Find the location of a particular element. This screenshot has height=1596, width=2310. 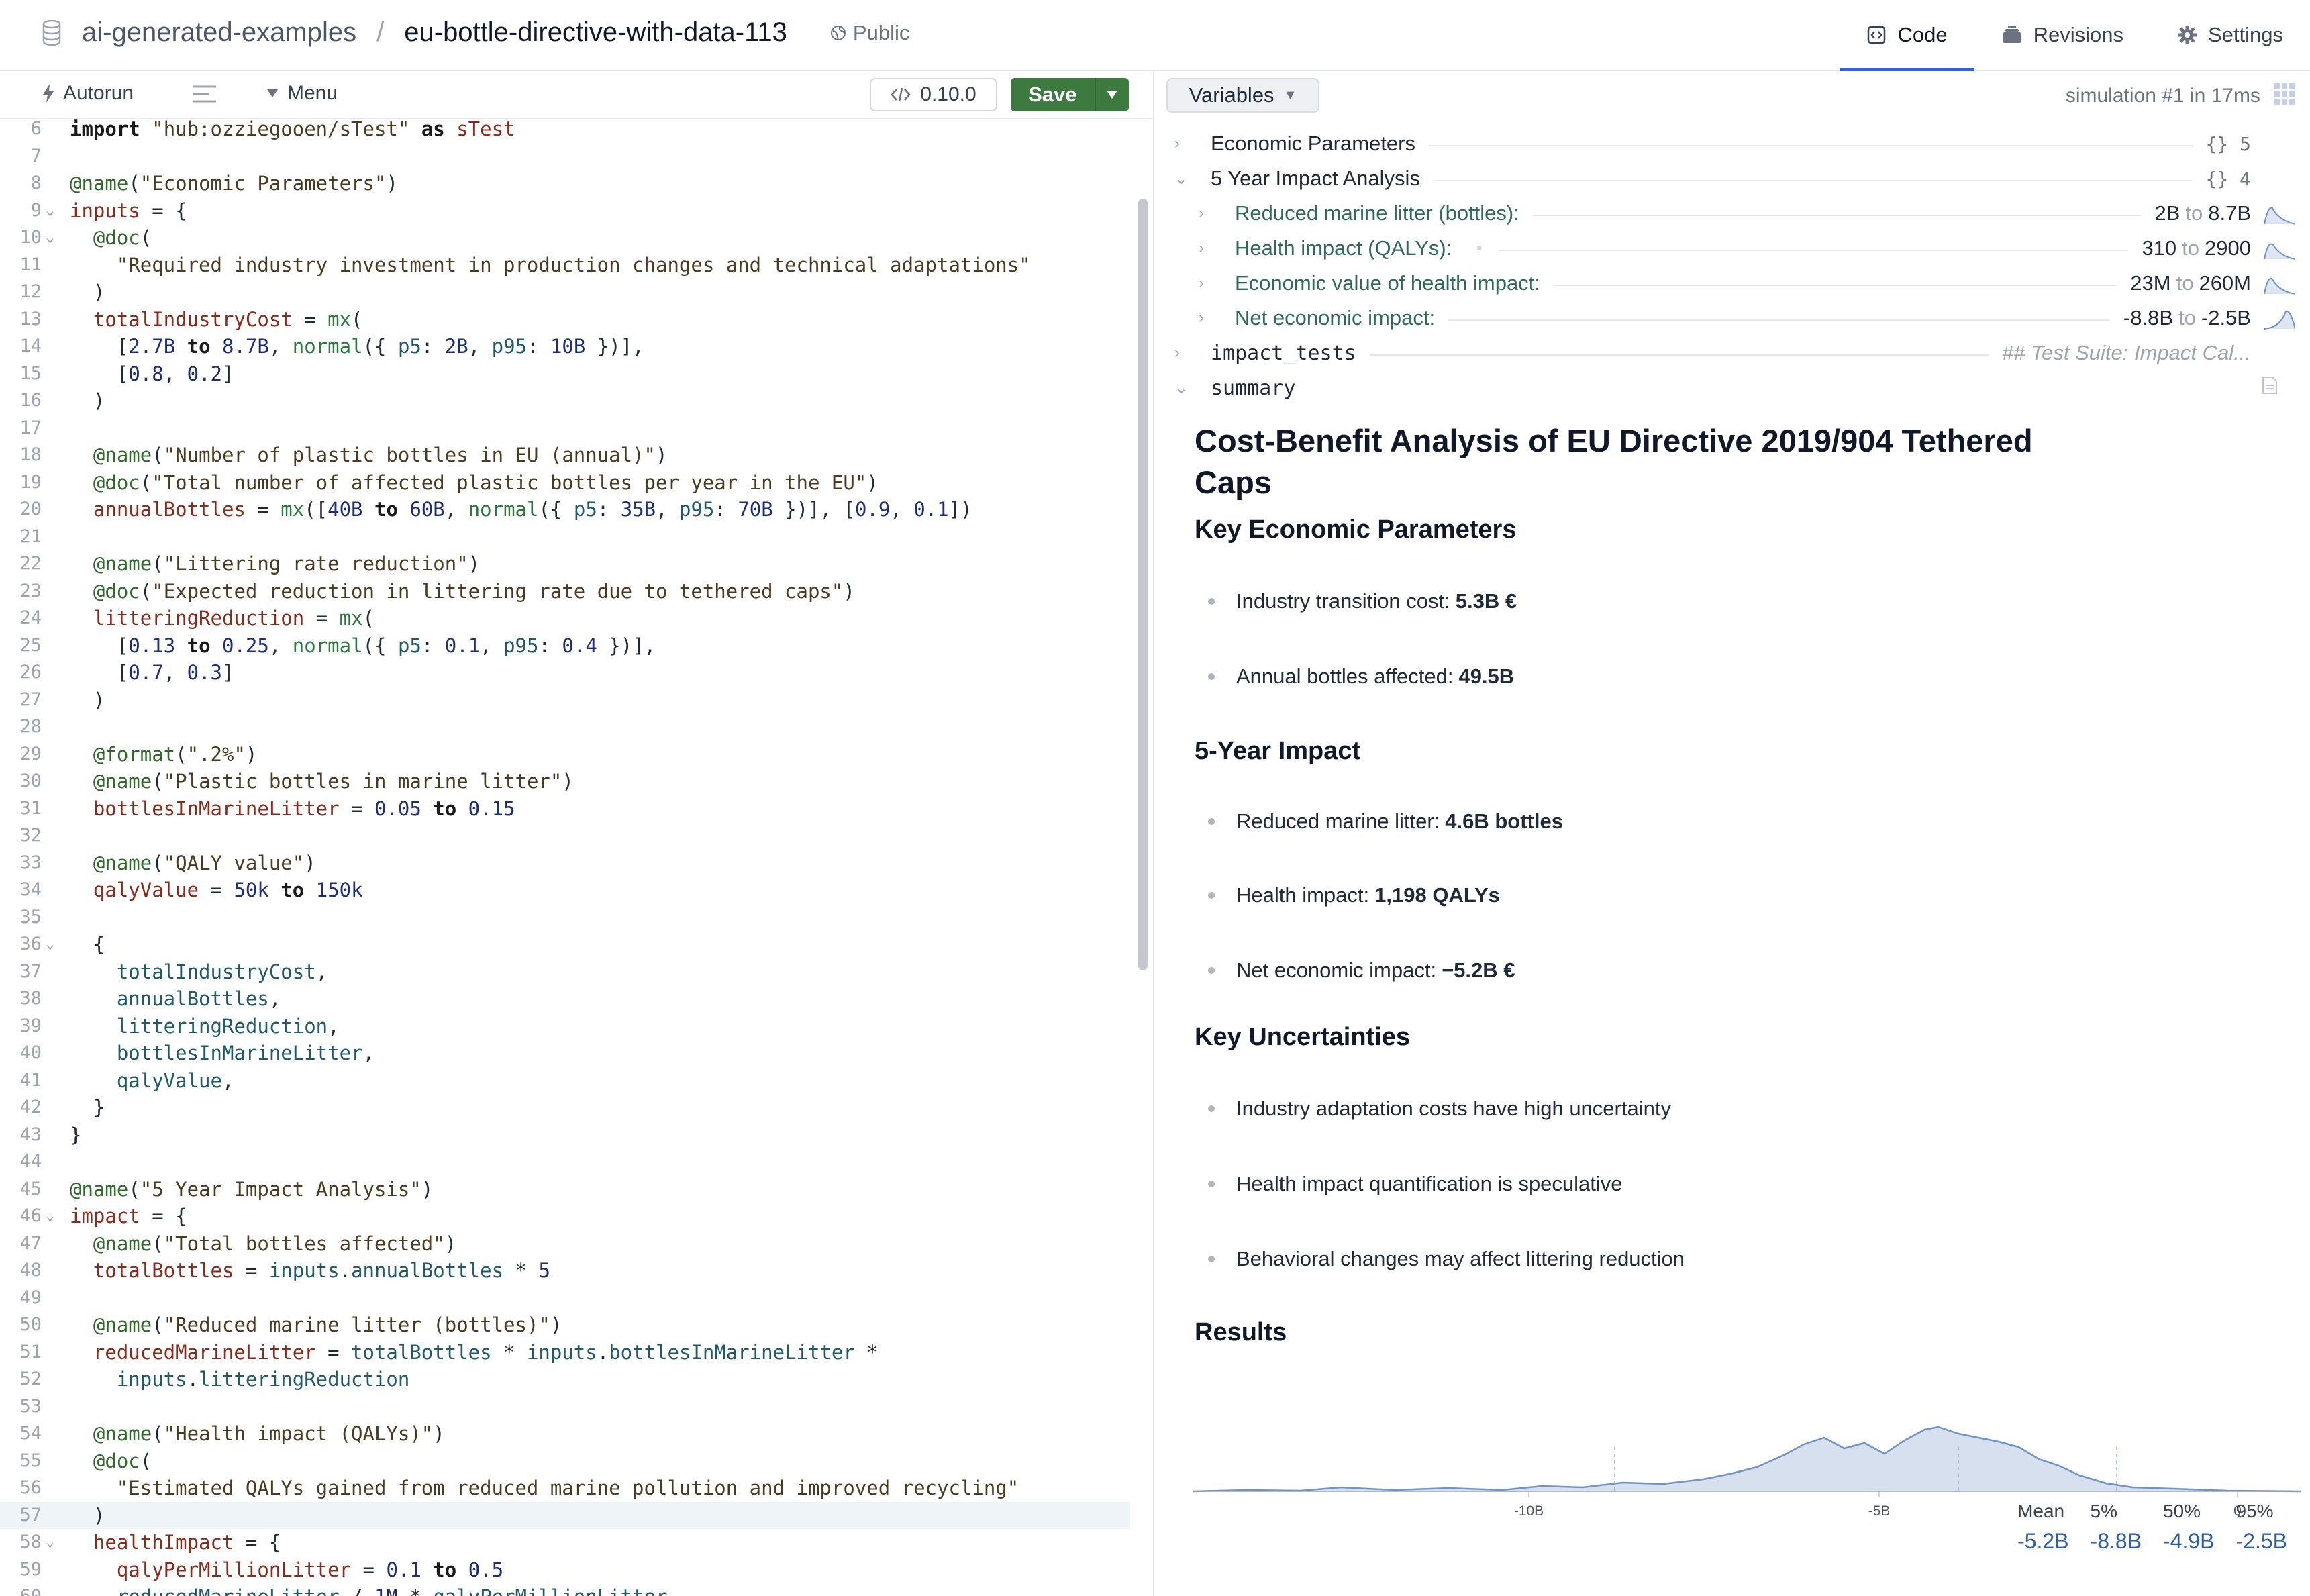

code-line: 7 is located at coordinates (565, 156).